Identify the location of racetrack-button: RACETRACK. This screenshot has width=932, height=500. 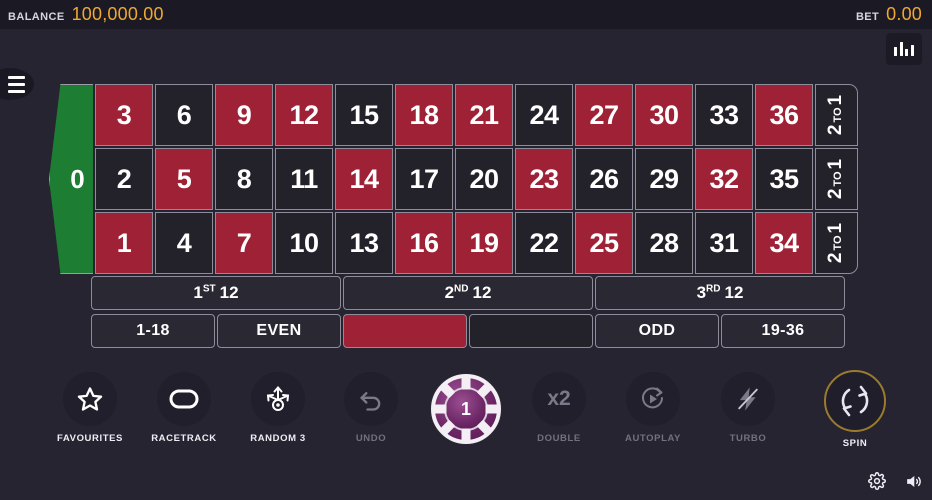
(184, 408).